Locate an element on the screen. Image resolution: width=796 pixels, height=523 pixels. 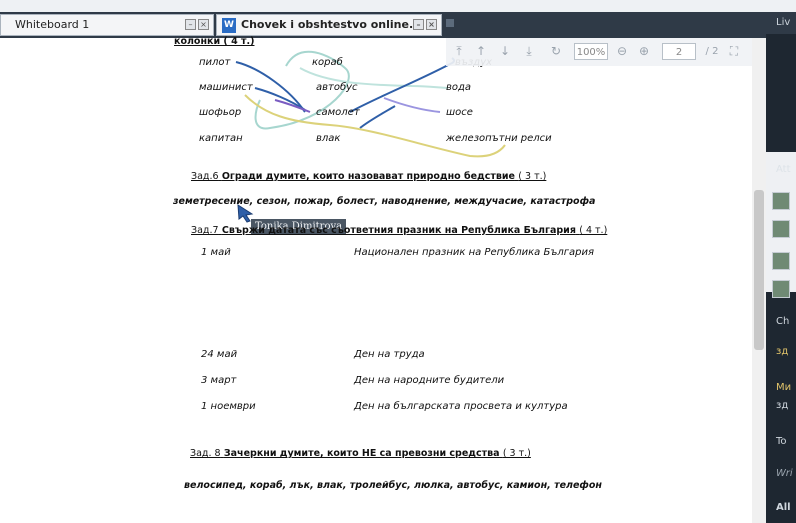
holiday-2: Ден на труда is located at coordinates (389, 354).